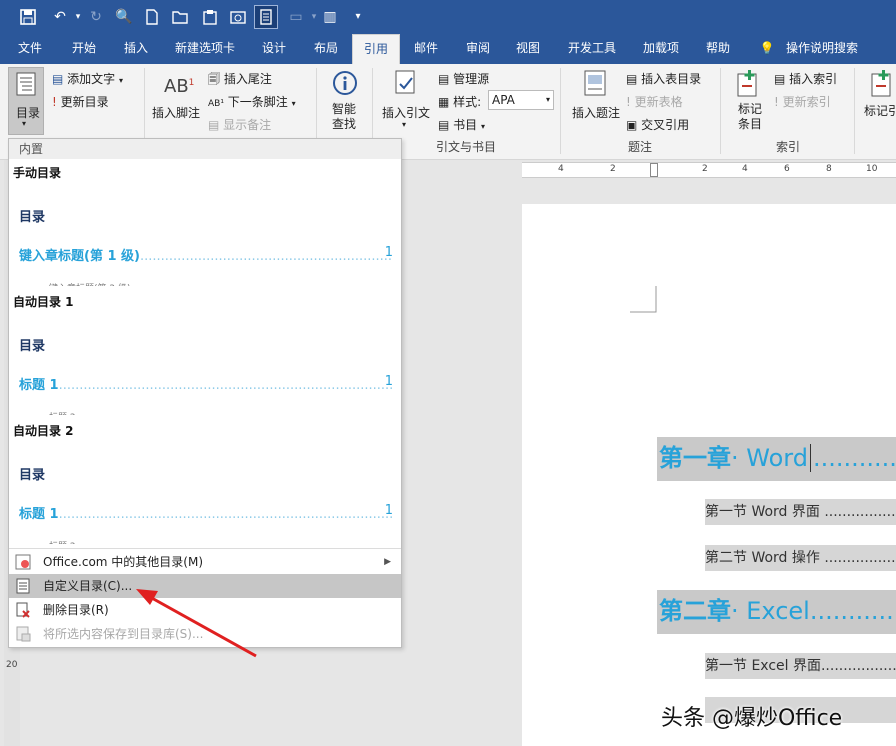  I want to click on watermark: 头条 @爆炒Office, so click(752, 718).